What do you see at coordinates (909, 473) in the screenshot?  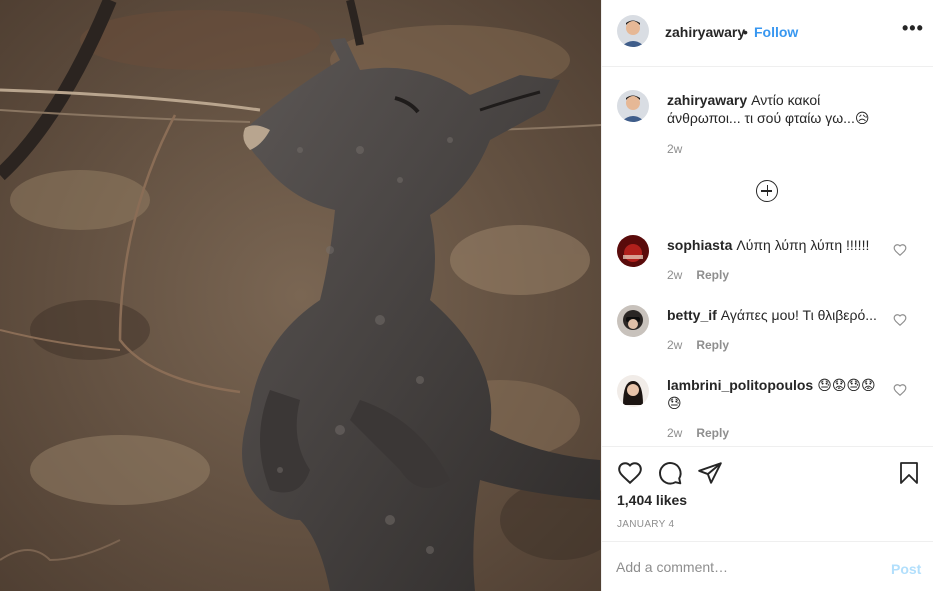 I see `bookmark-icon` at bounding box center [909, 473].